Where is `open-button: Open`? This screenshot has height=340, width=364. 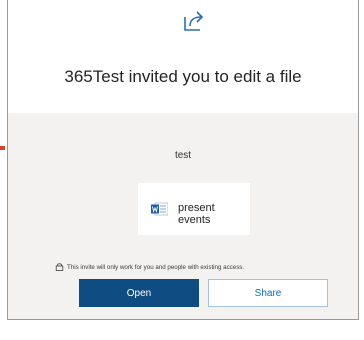 open-button: Open is located at coordinates (139, 293).